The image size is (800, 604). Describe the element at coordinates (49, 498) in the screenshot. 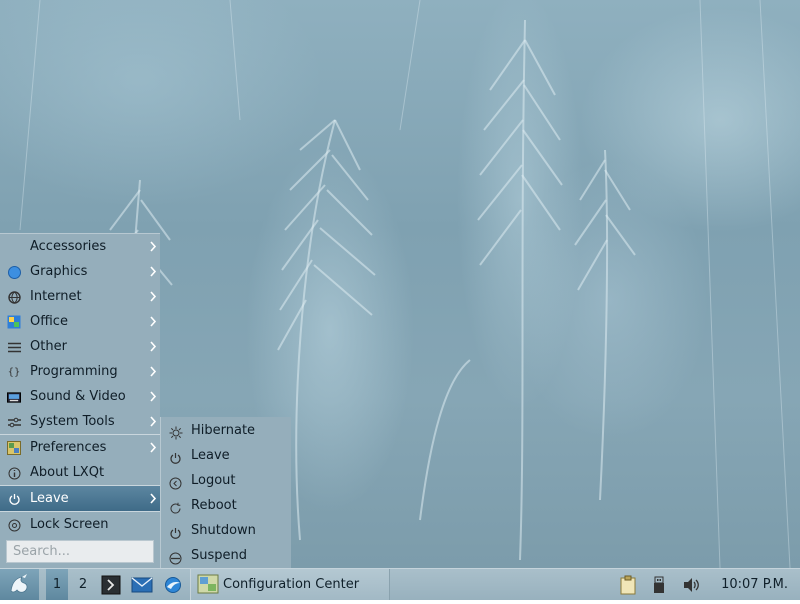

I see `menu-item-label: Leave` at that location.